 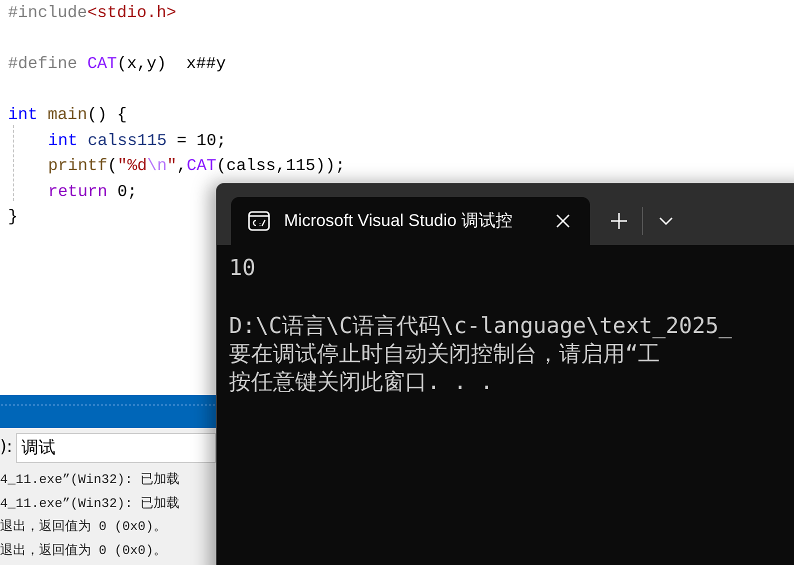 I want to click on console-line: 要在调试停止时自动关闭控制台，请启用“工, so click(x=444, y=355).